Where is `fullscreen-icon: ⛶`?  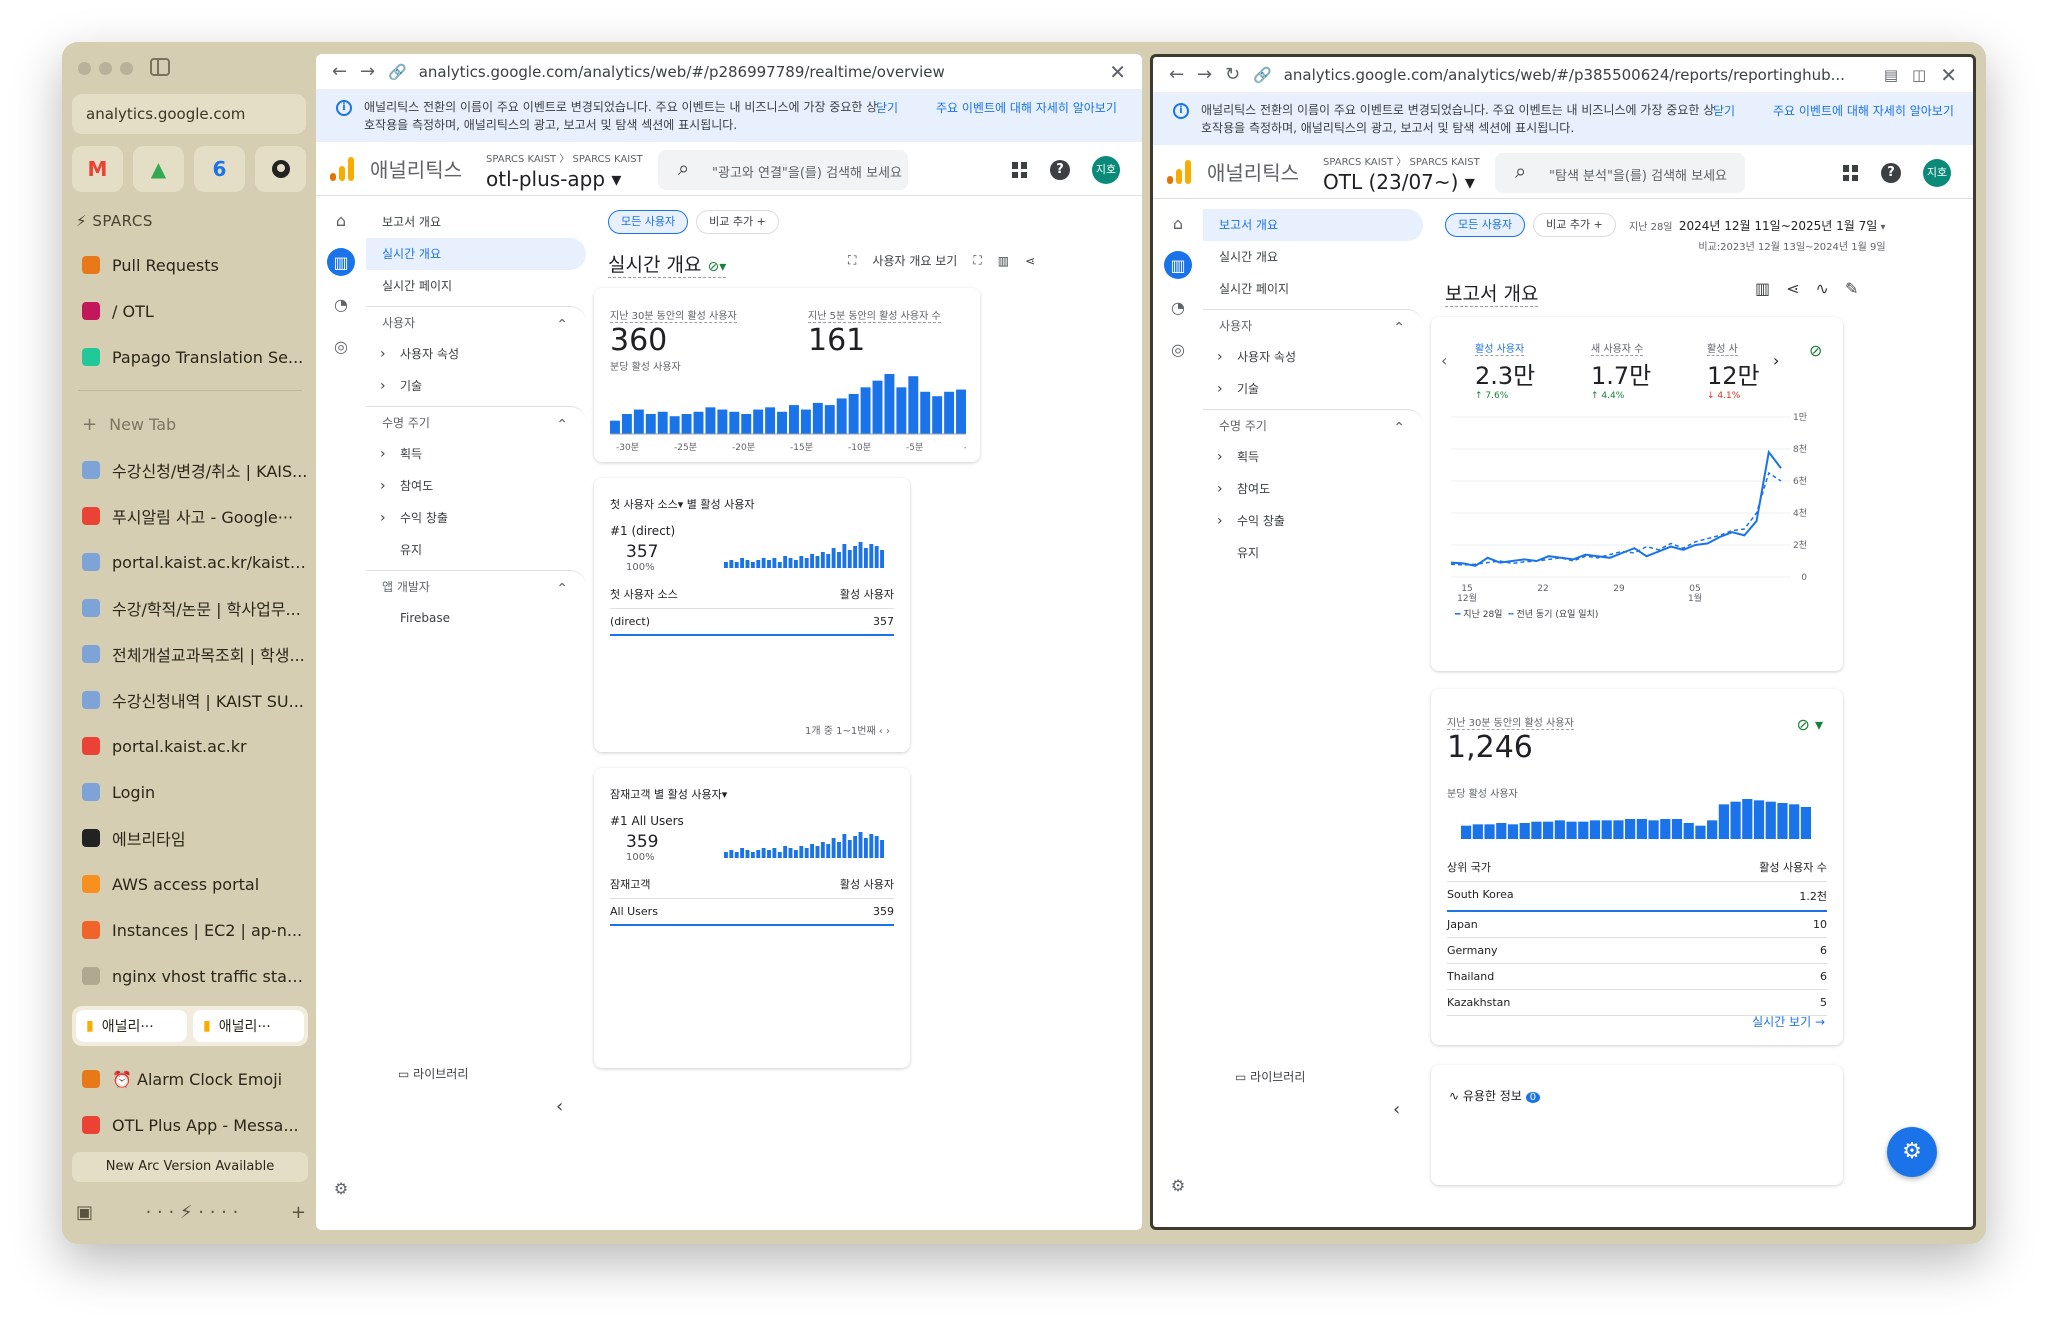 fullscreen-icon: ⛶ is located at coordinates (977, 260).